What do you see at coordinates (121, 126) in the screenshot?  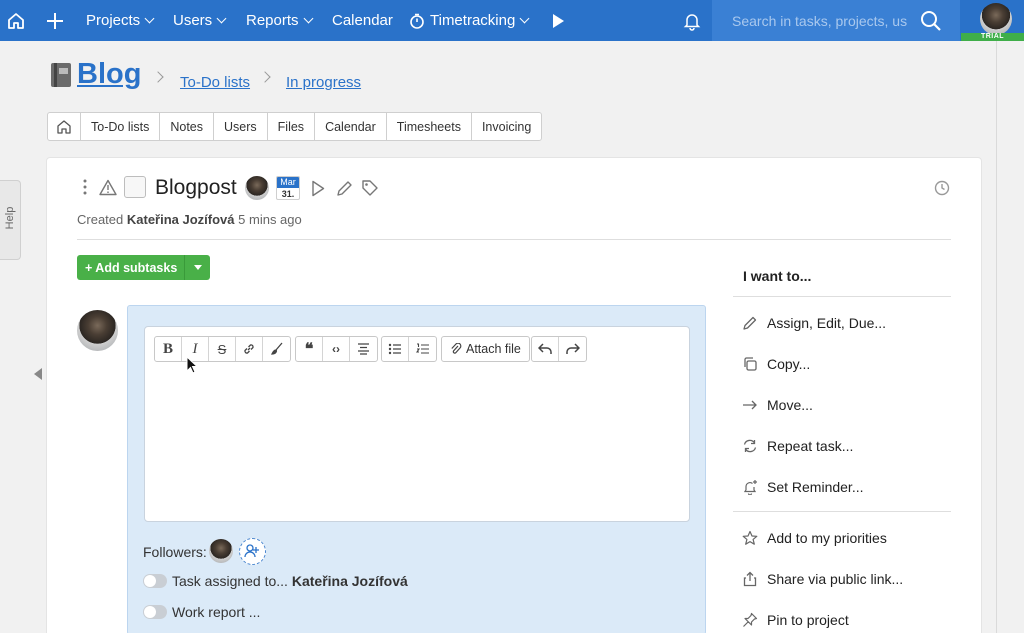 I see `tab-todo-lists: To-Do lists` at bounding box center [121, 126].